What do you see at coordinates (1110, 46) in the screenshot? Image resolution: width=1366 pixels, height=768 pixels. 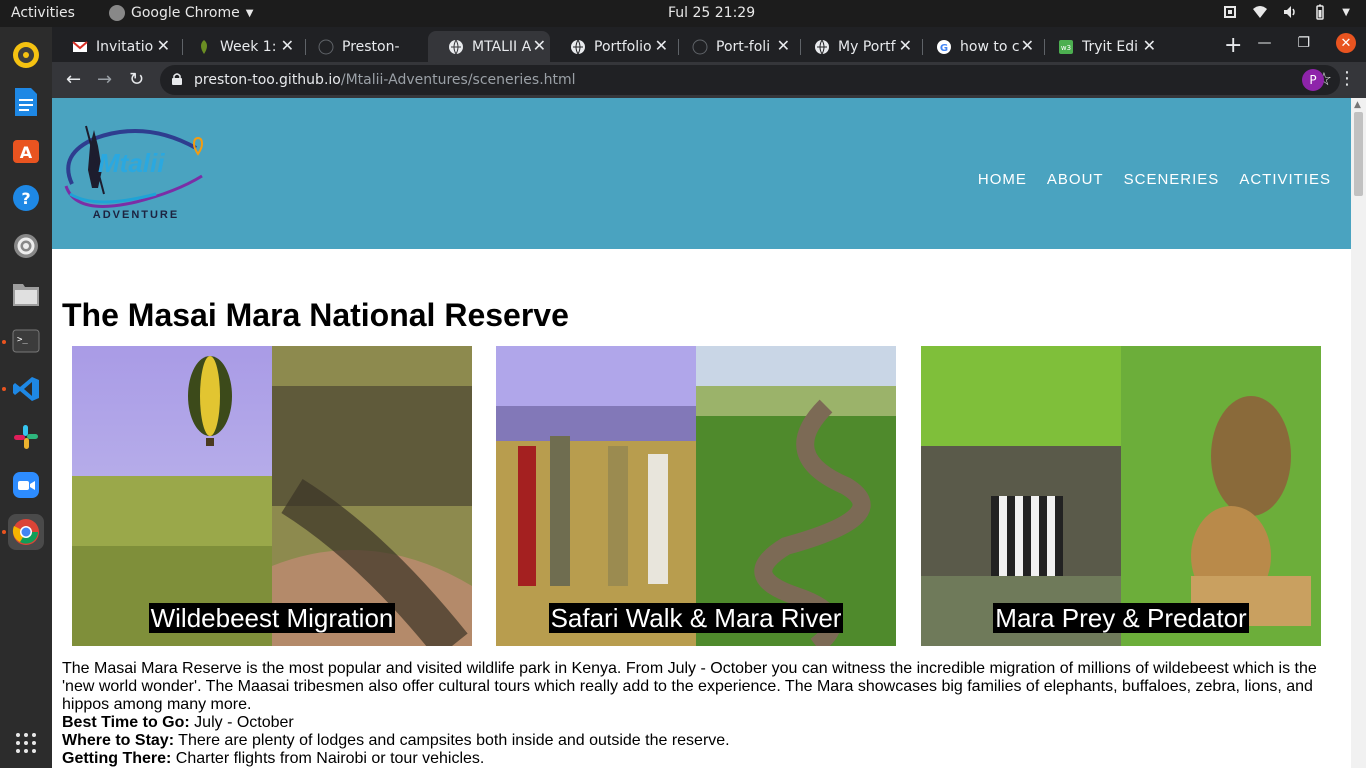 I see `tab-label: Tryit Edi` at bounding box center [1110, 46].